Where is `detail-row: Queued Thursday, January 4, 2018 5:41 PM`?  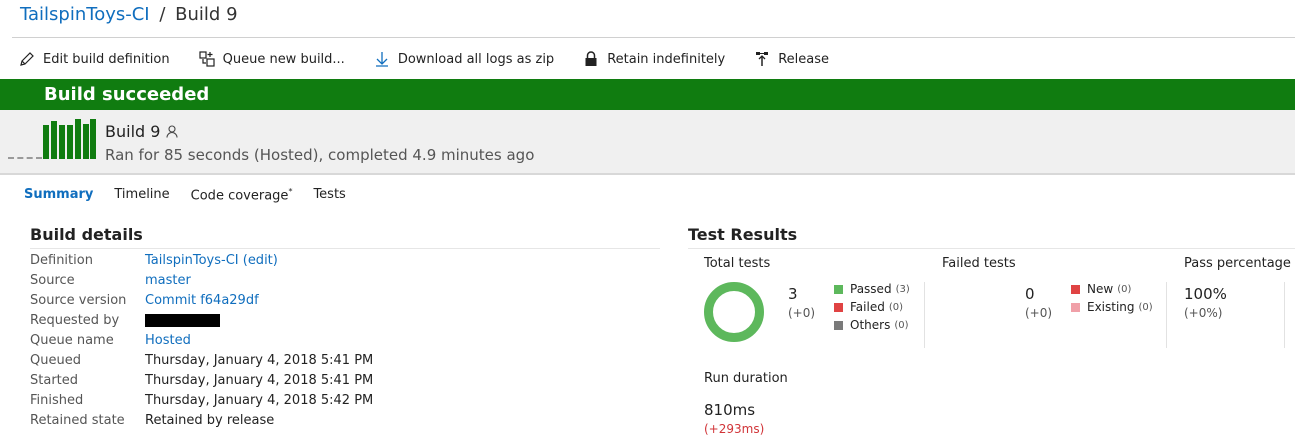 detail-row: Queued Thursday, January 4, 2018 5:41 PM is located at coordinates (201, 360).